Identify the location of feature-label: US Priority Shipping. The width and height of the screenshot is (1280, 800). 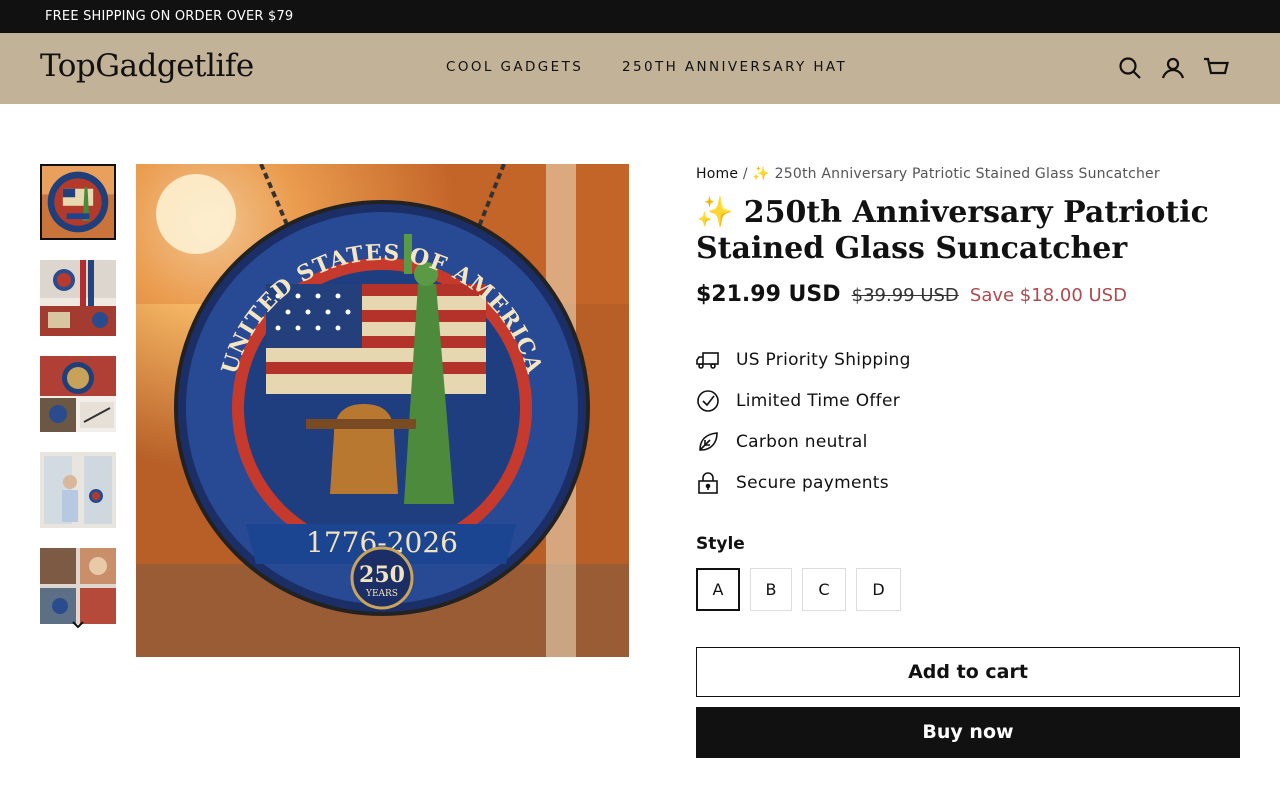
(823, 360).